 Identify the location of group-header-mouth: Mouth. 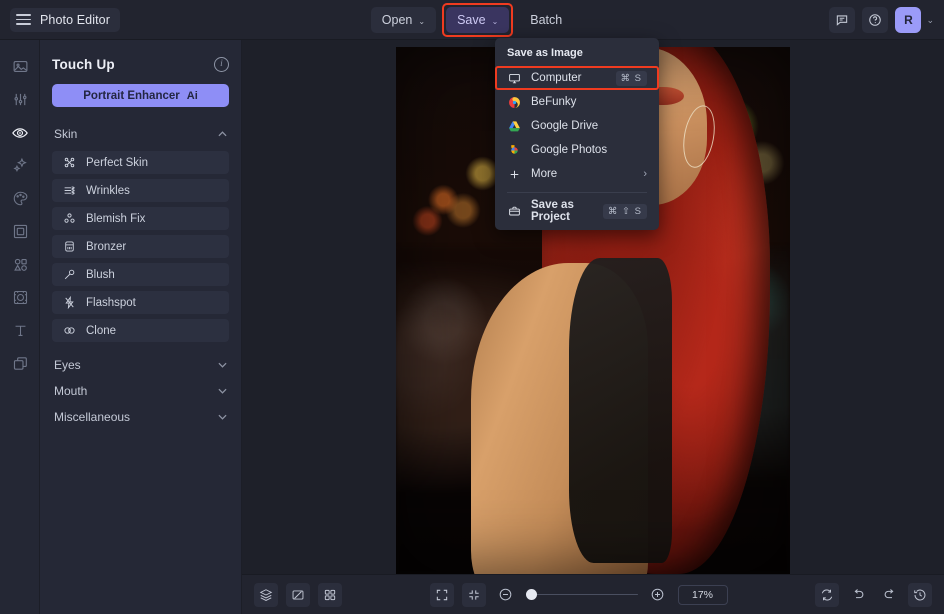
(140, 390).